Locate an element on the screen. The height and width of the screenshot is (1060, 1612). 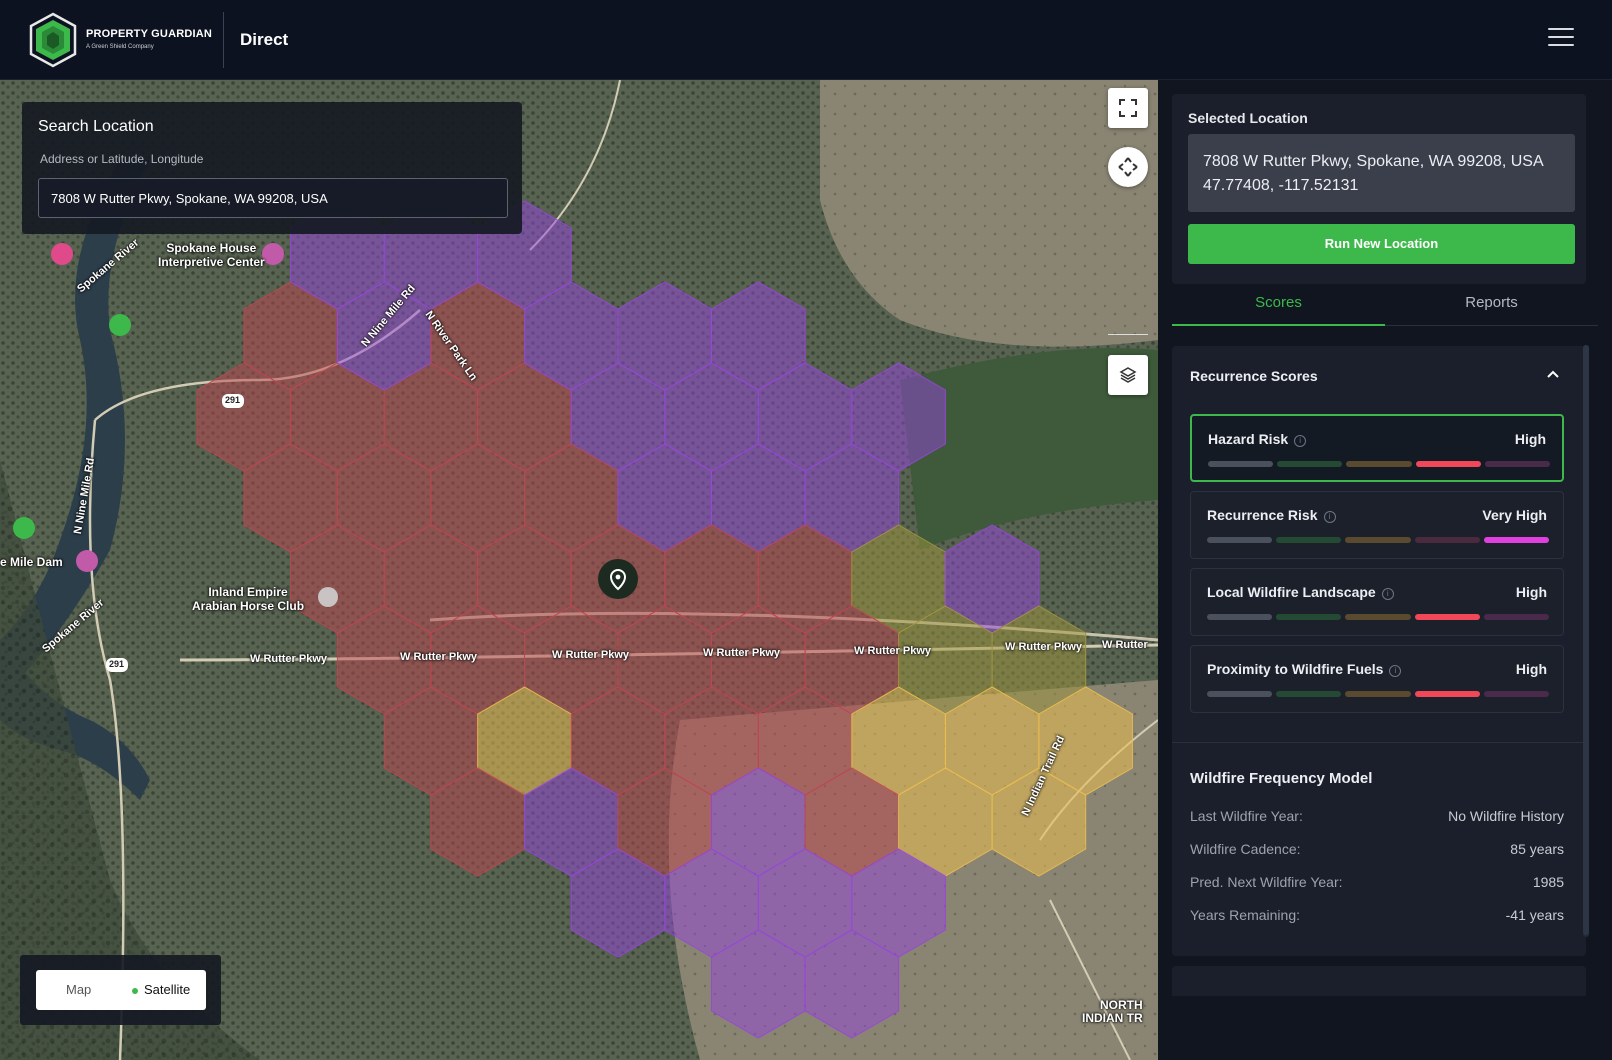
satellite-option: Satellite is located at coordinates (167, 989).